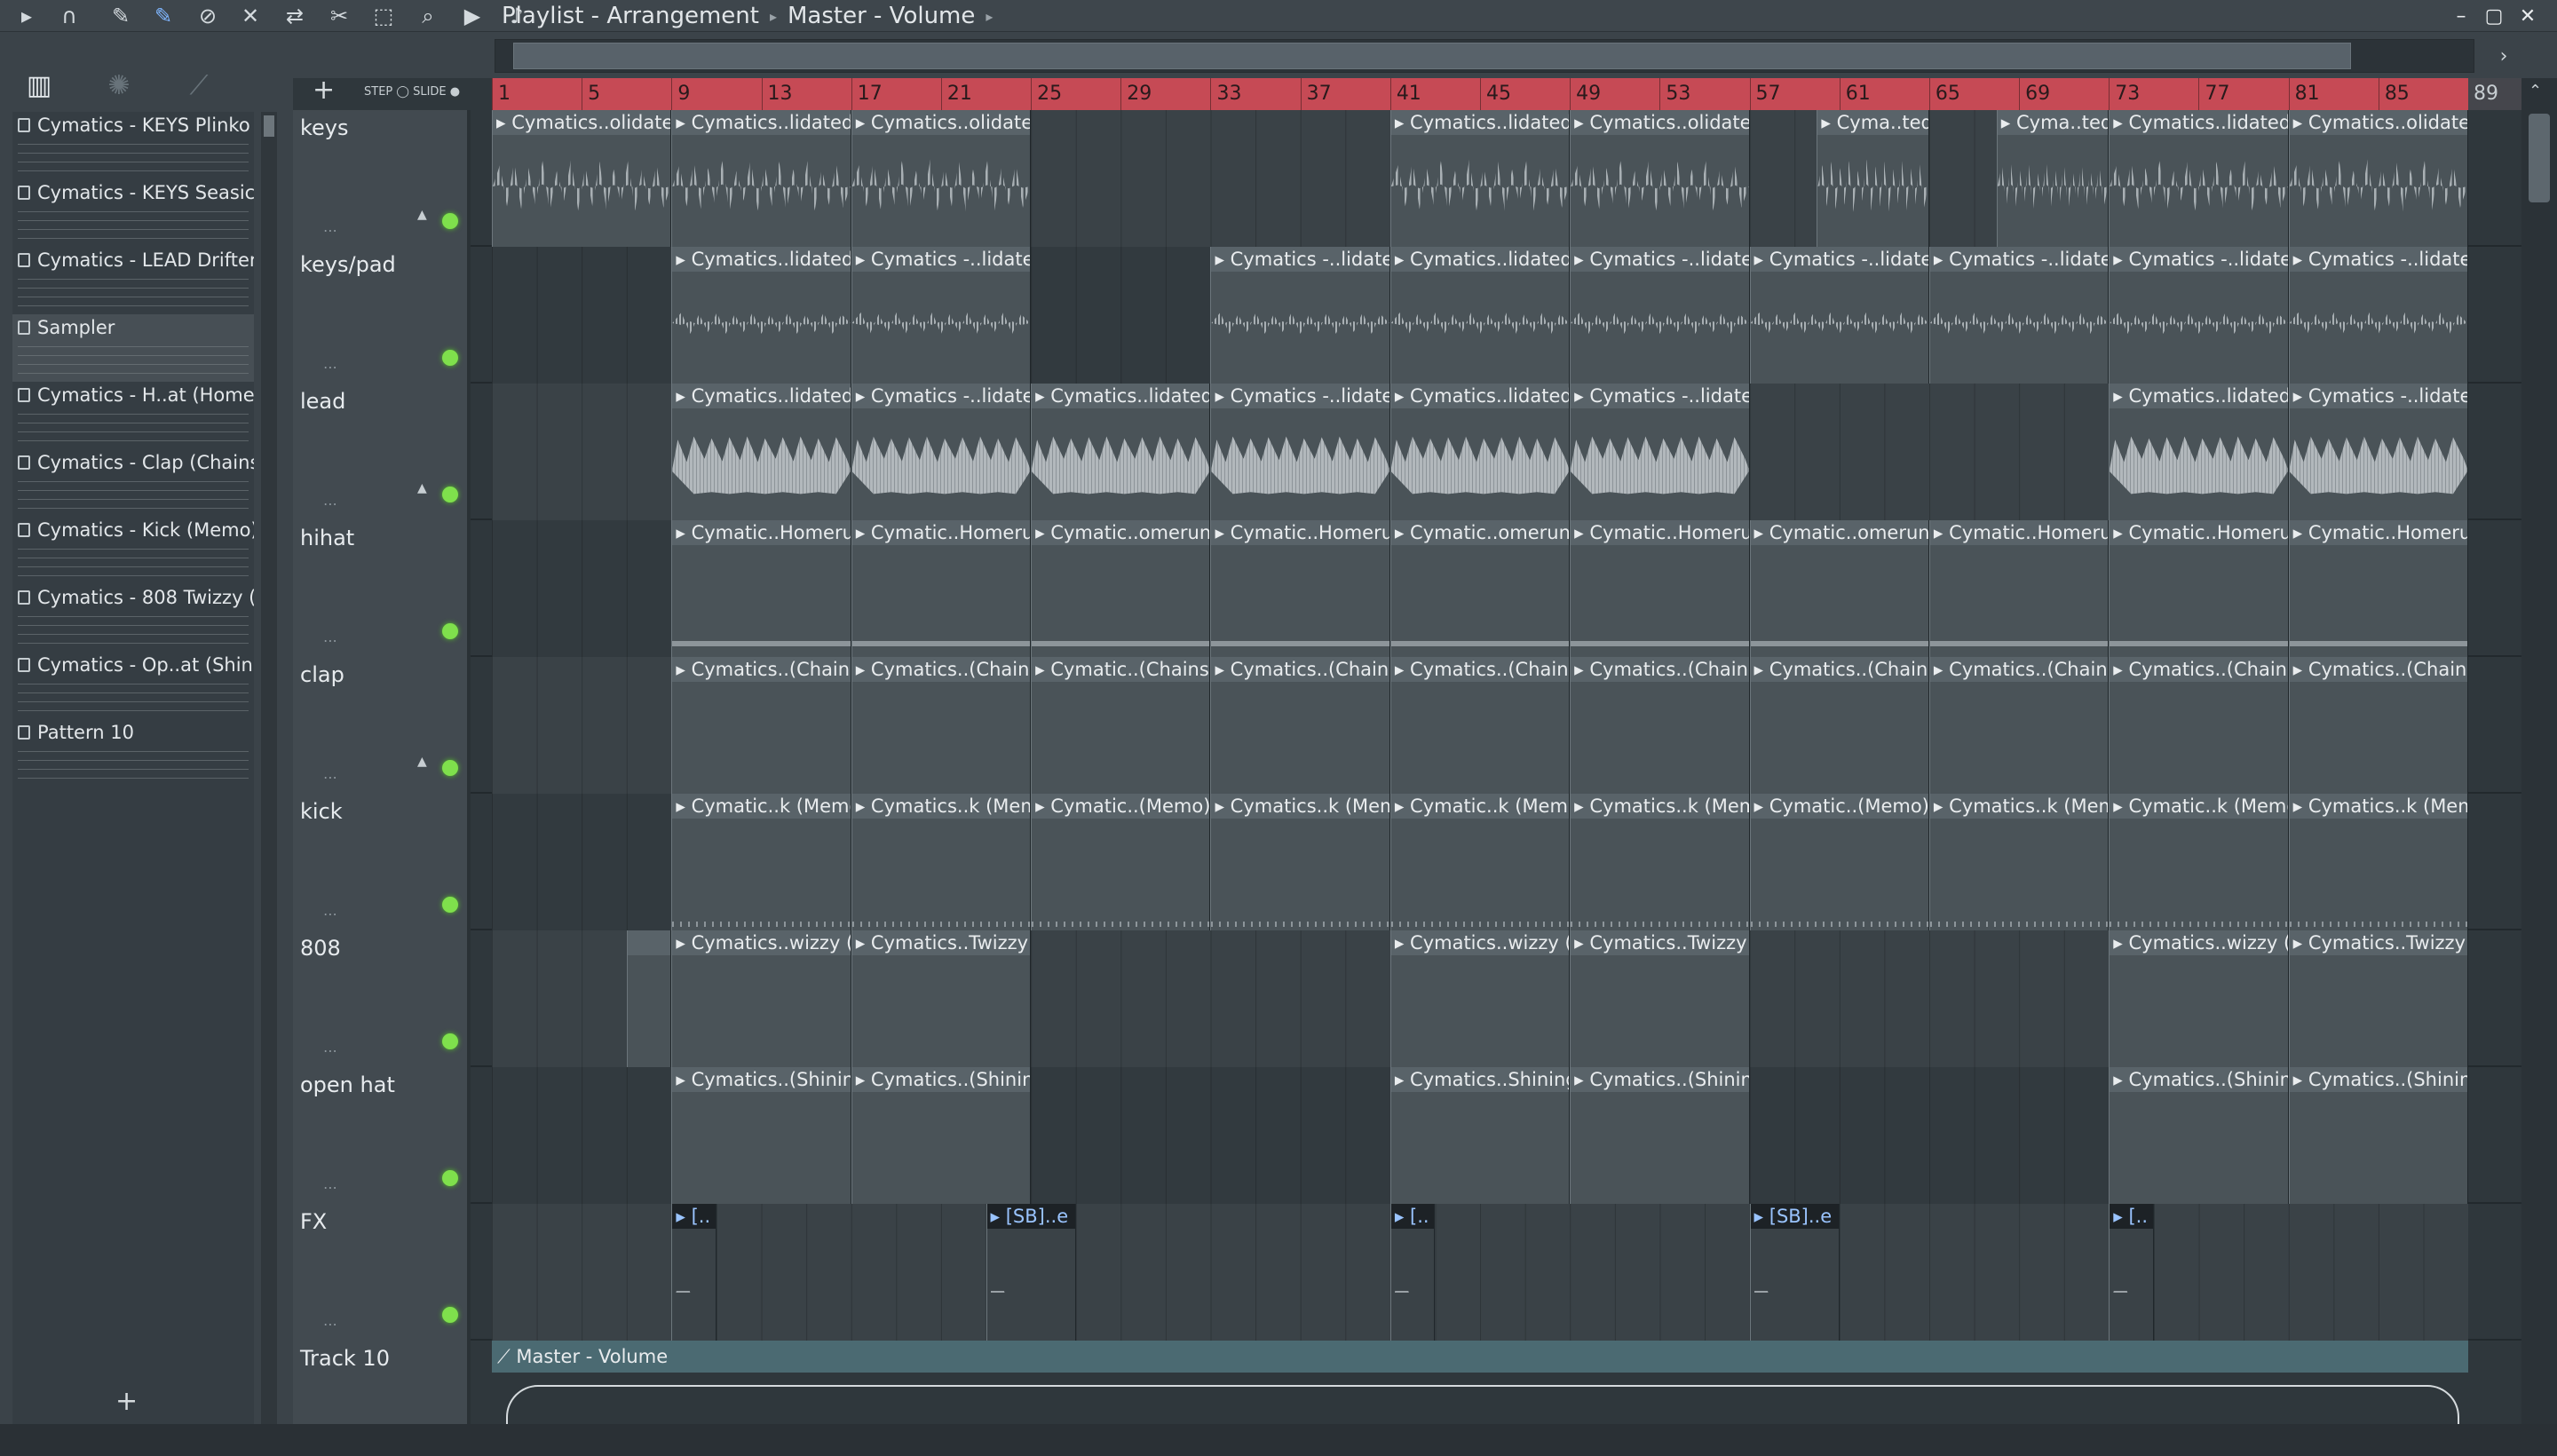 The image size is (2557, 1456). What do you see at coordinates (250, 16) in the screenshot?
I see `mute-icon: ✕` at bounding box center [250, 16].